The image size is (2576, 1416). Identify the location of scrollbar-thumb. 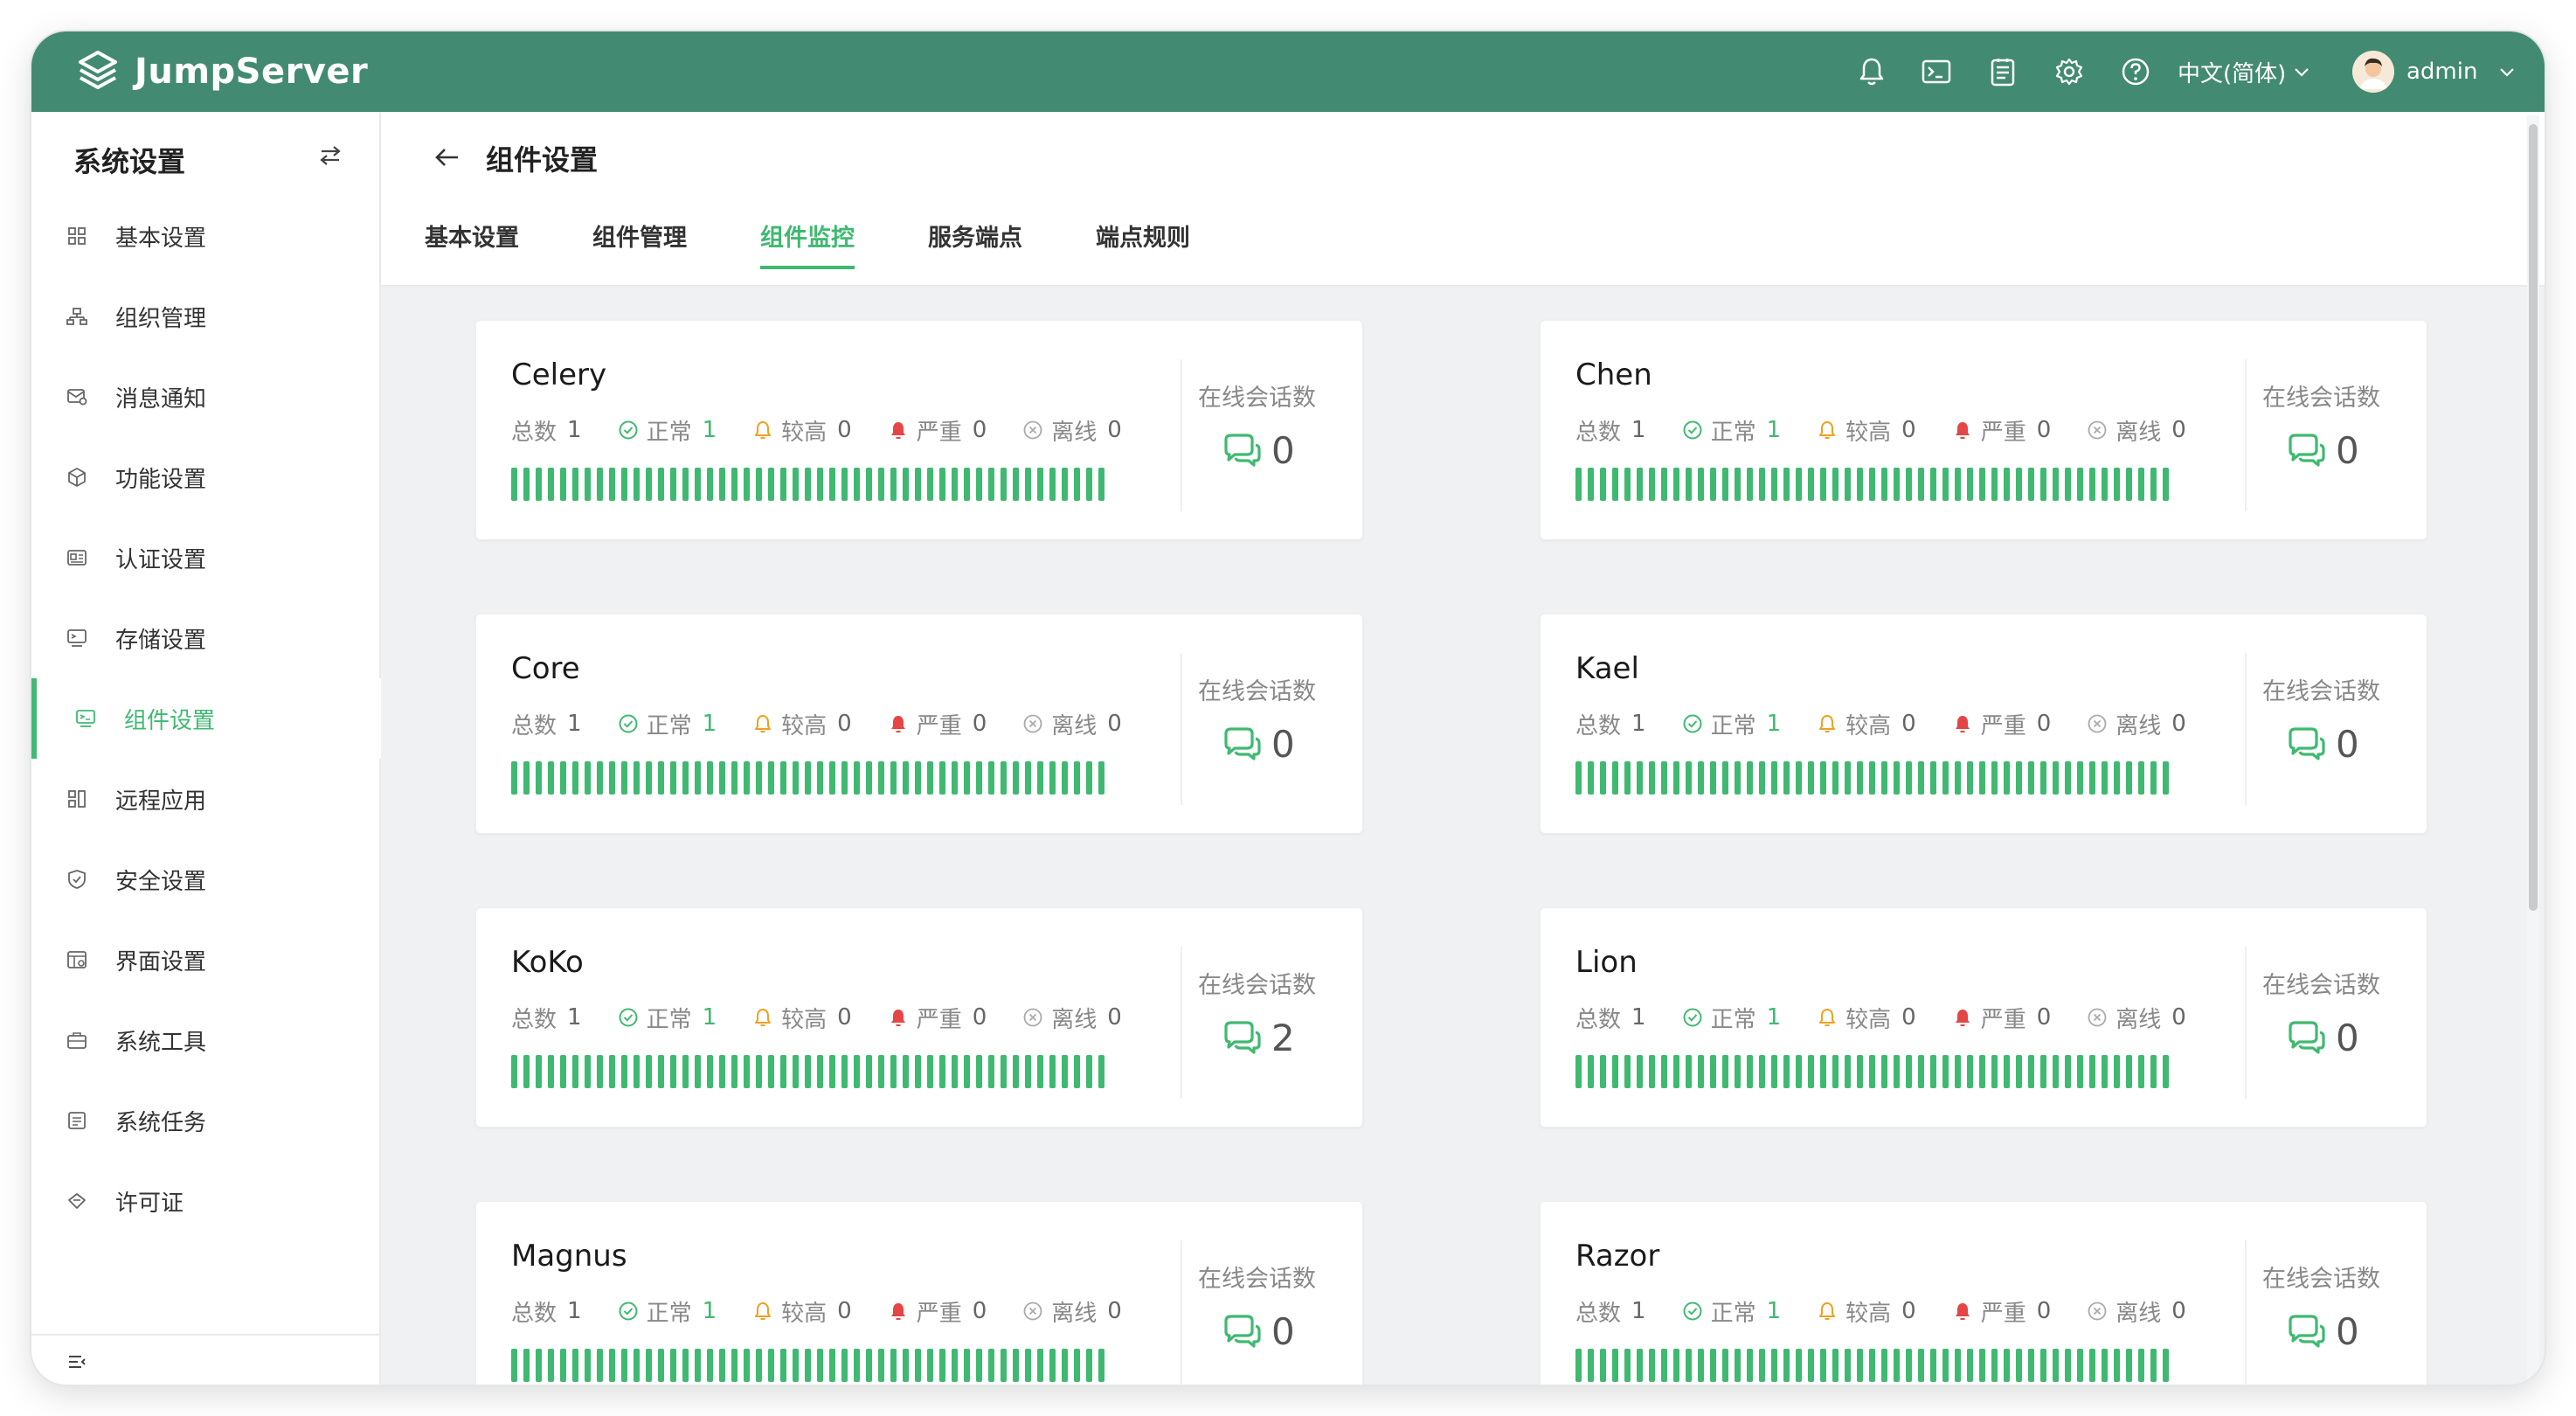
(2533, 518).